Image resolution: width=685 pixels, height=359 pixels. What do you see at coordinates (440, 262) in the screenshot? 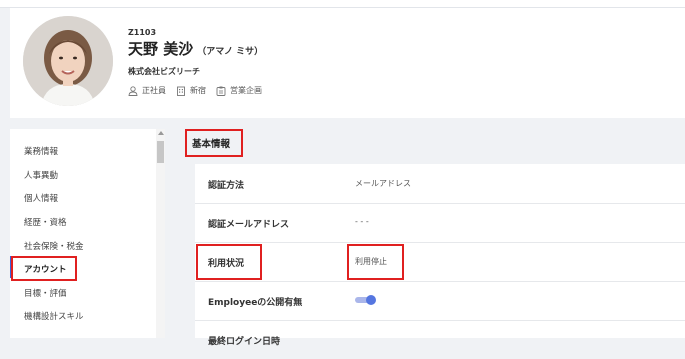
I see `info-row-usage-status: 利用状況 利用停止` at bounding box center [440, 262].